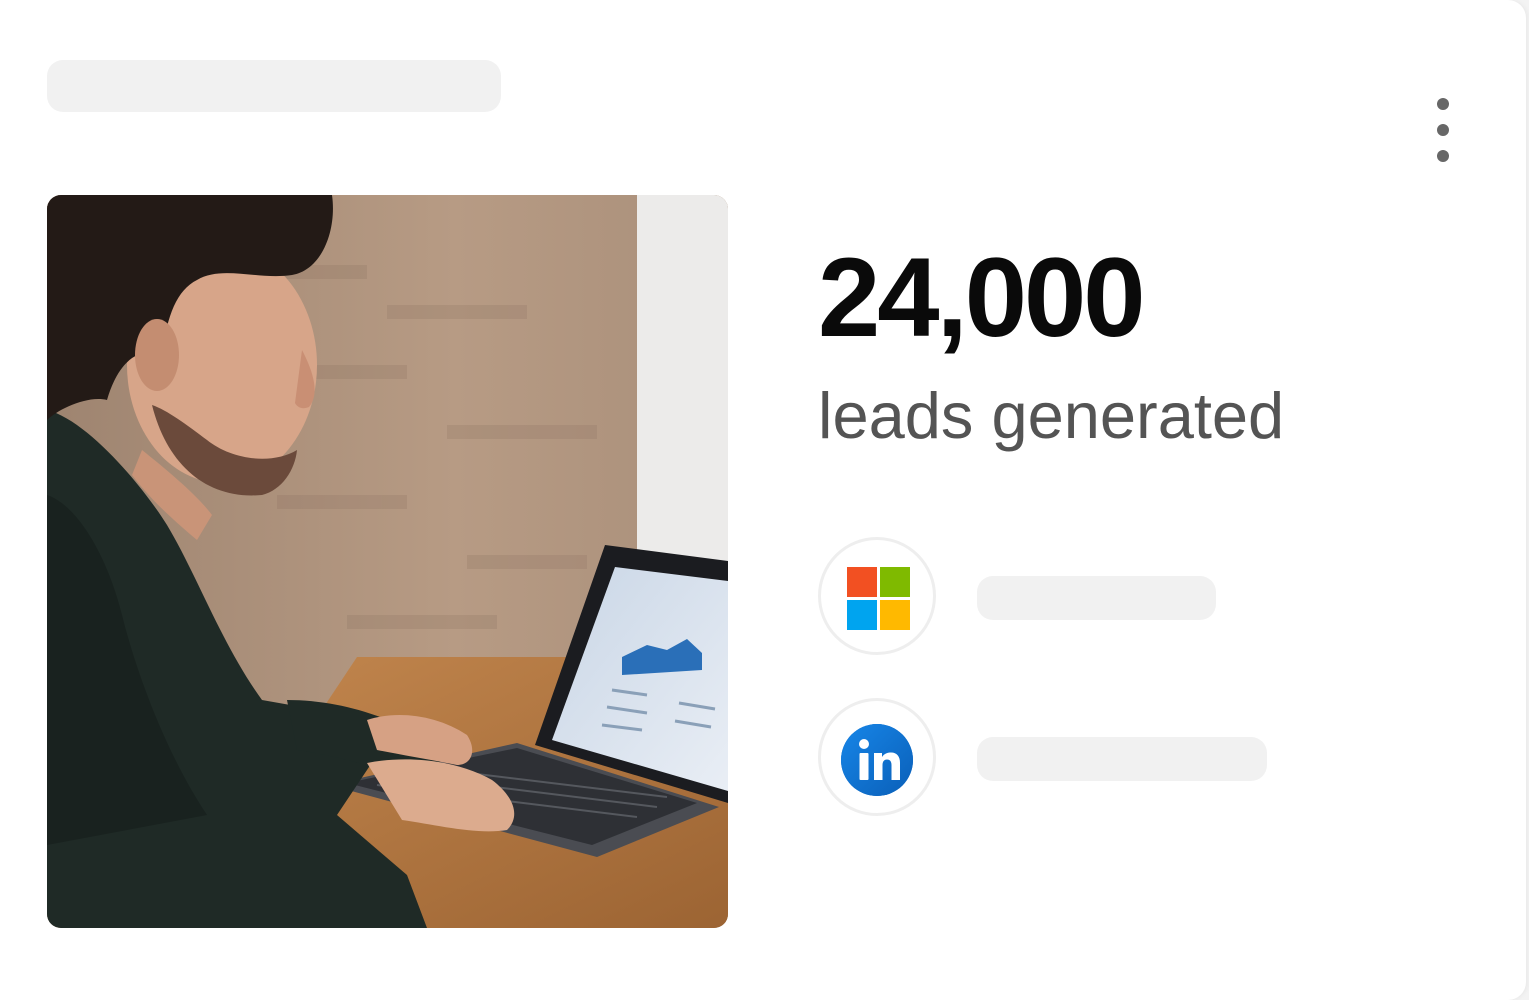 The image size is (1529, 1000). I want to click on more-options-button, so click(1443, 130).